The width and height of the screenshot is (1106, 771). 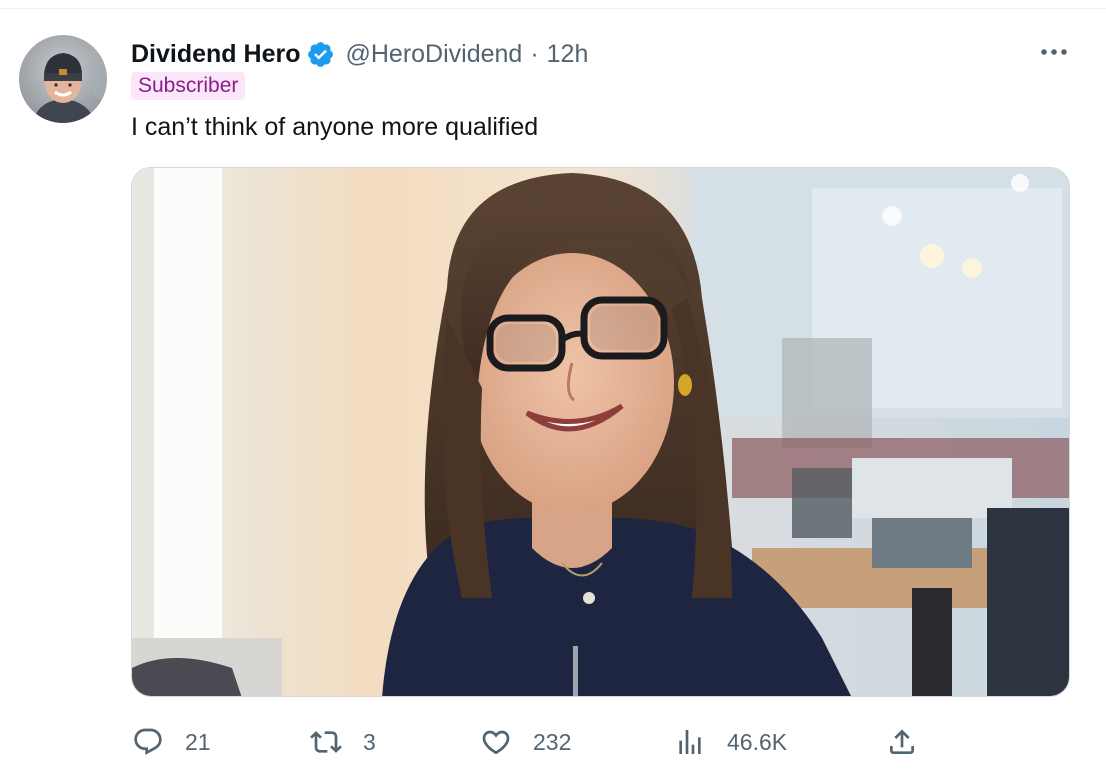 I want to click on views-count: 46.6K, so click(x=757, y=741).